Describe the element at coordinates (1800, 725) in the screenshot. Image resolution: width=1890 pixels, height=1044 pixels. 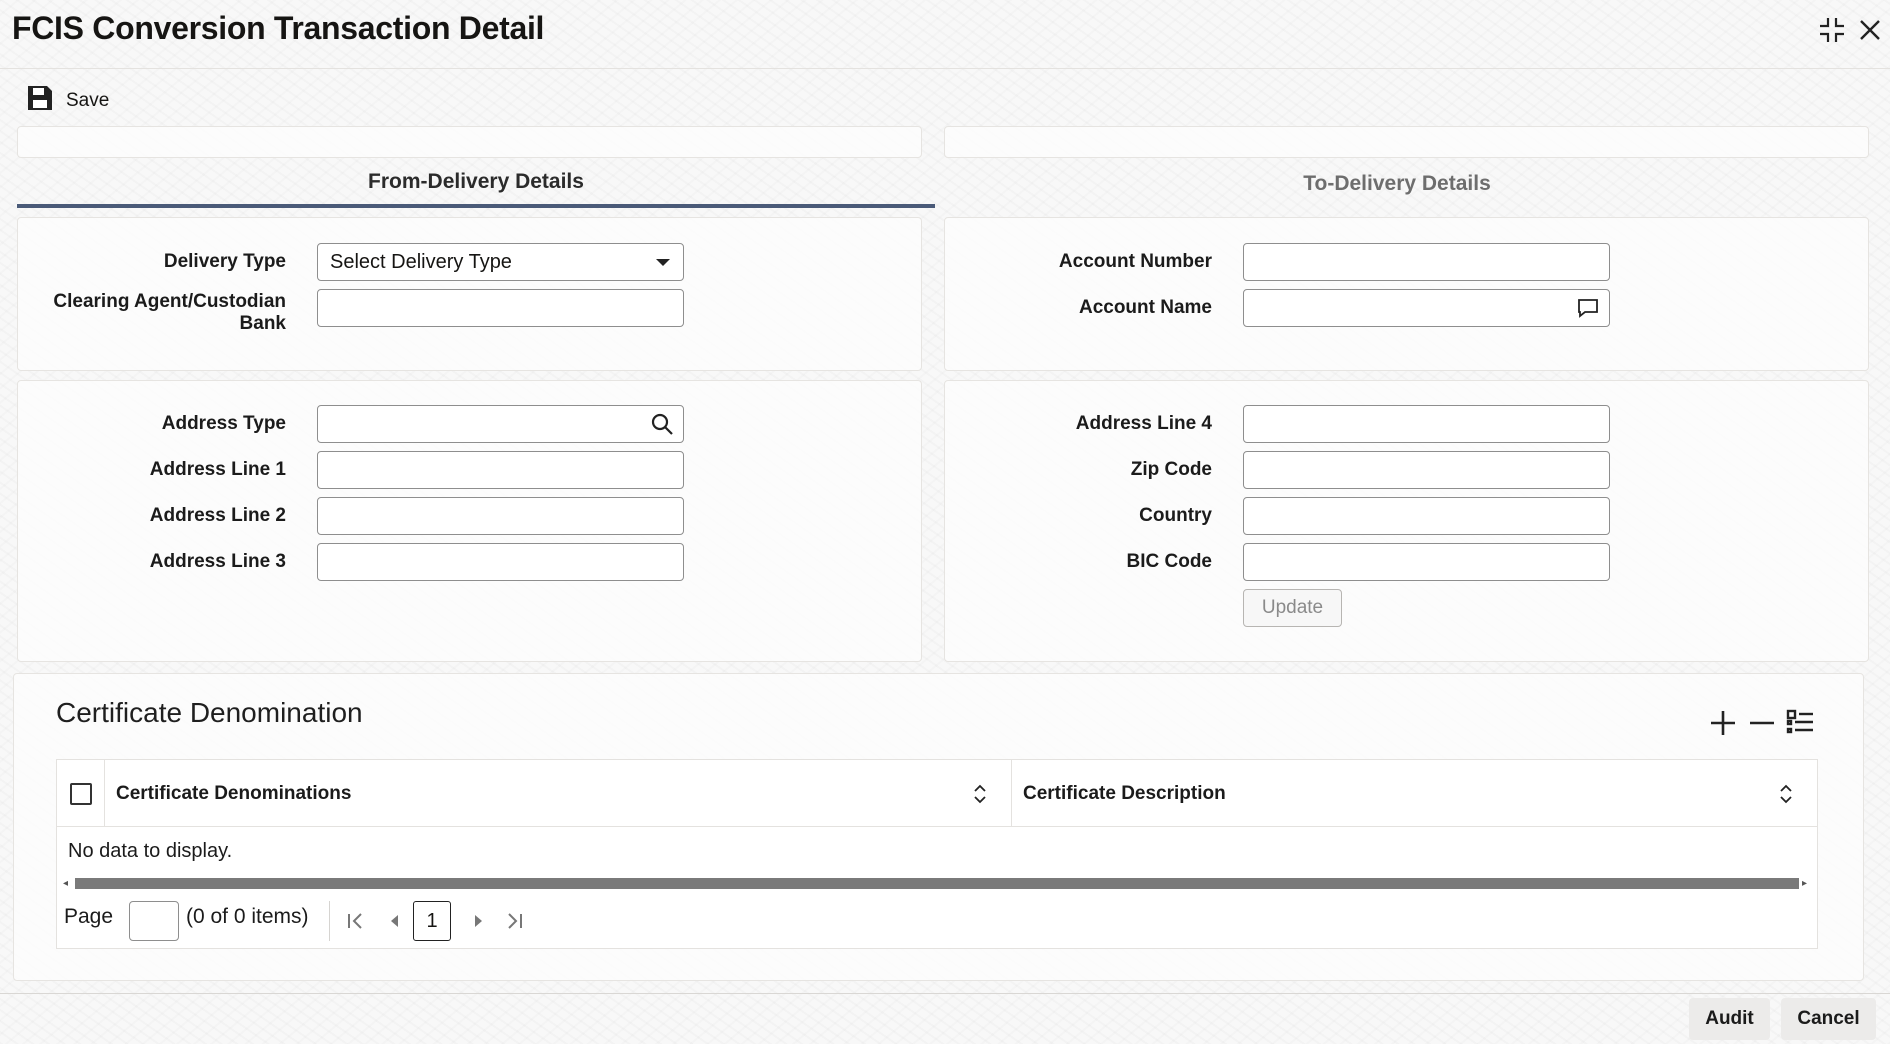
I see `single-record-view-icon` at that location.